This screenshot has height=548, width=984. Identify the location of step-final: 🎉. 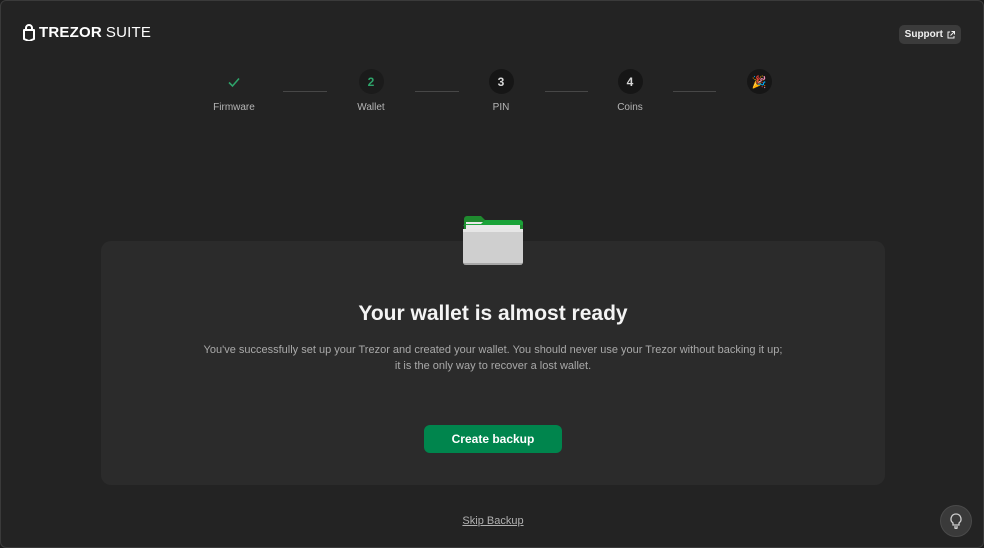
(759, 81).